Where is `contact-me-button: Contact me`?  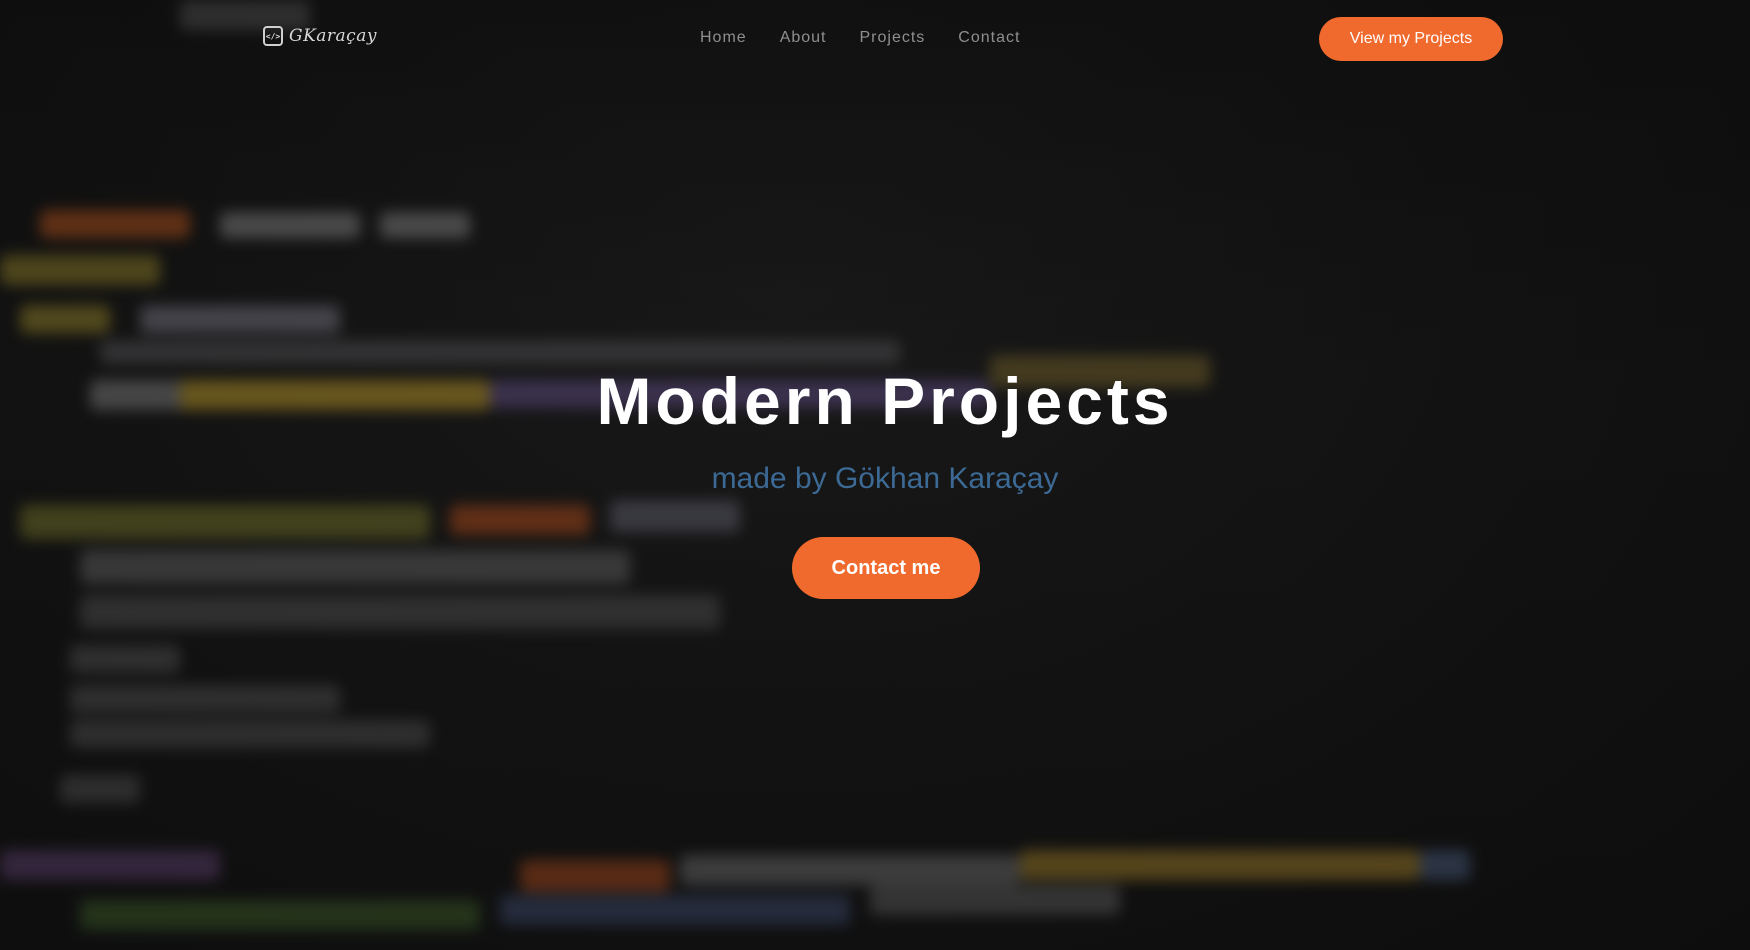 contact-me-button: Contact me is located at coordinates (886, 568).